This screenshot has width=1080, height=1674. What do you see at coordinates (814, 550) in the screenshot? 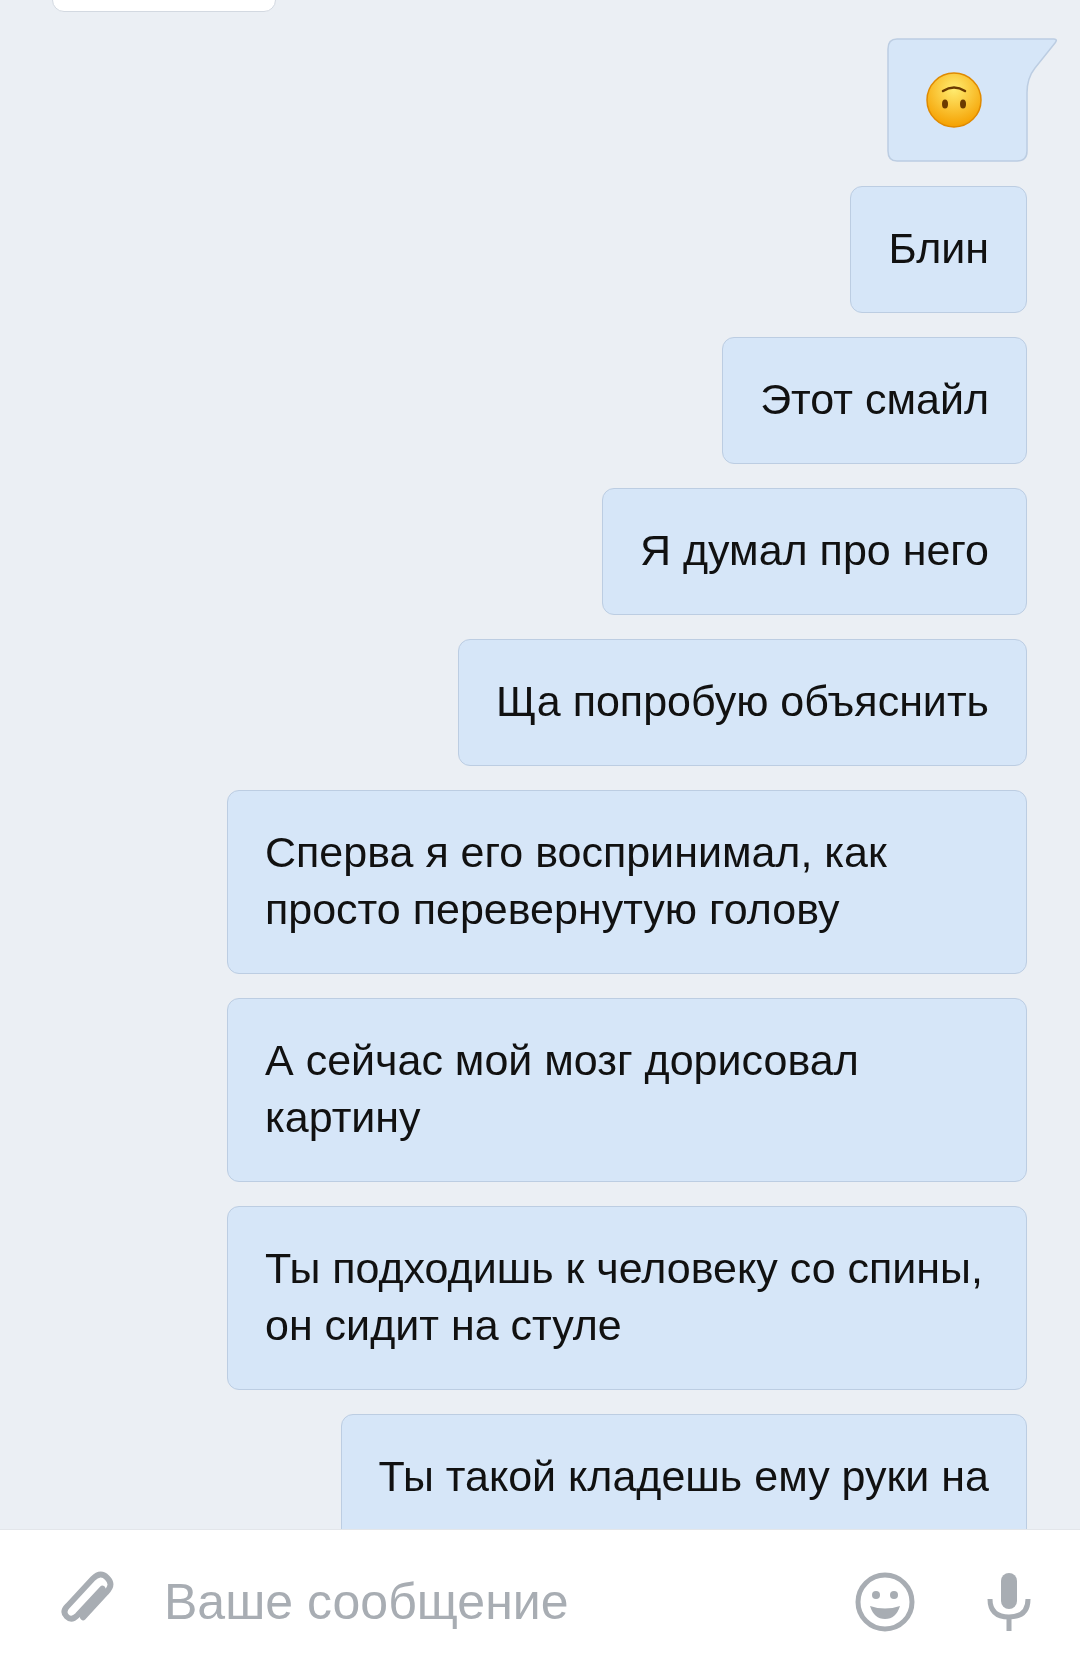
I see `message-text: Я думал про него` at bounding box center [814, 550].